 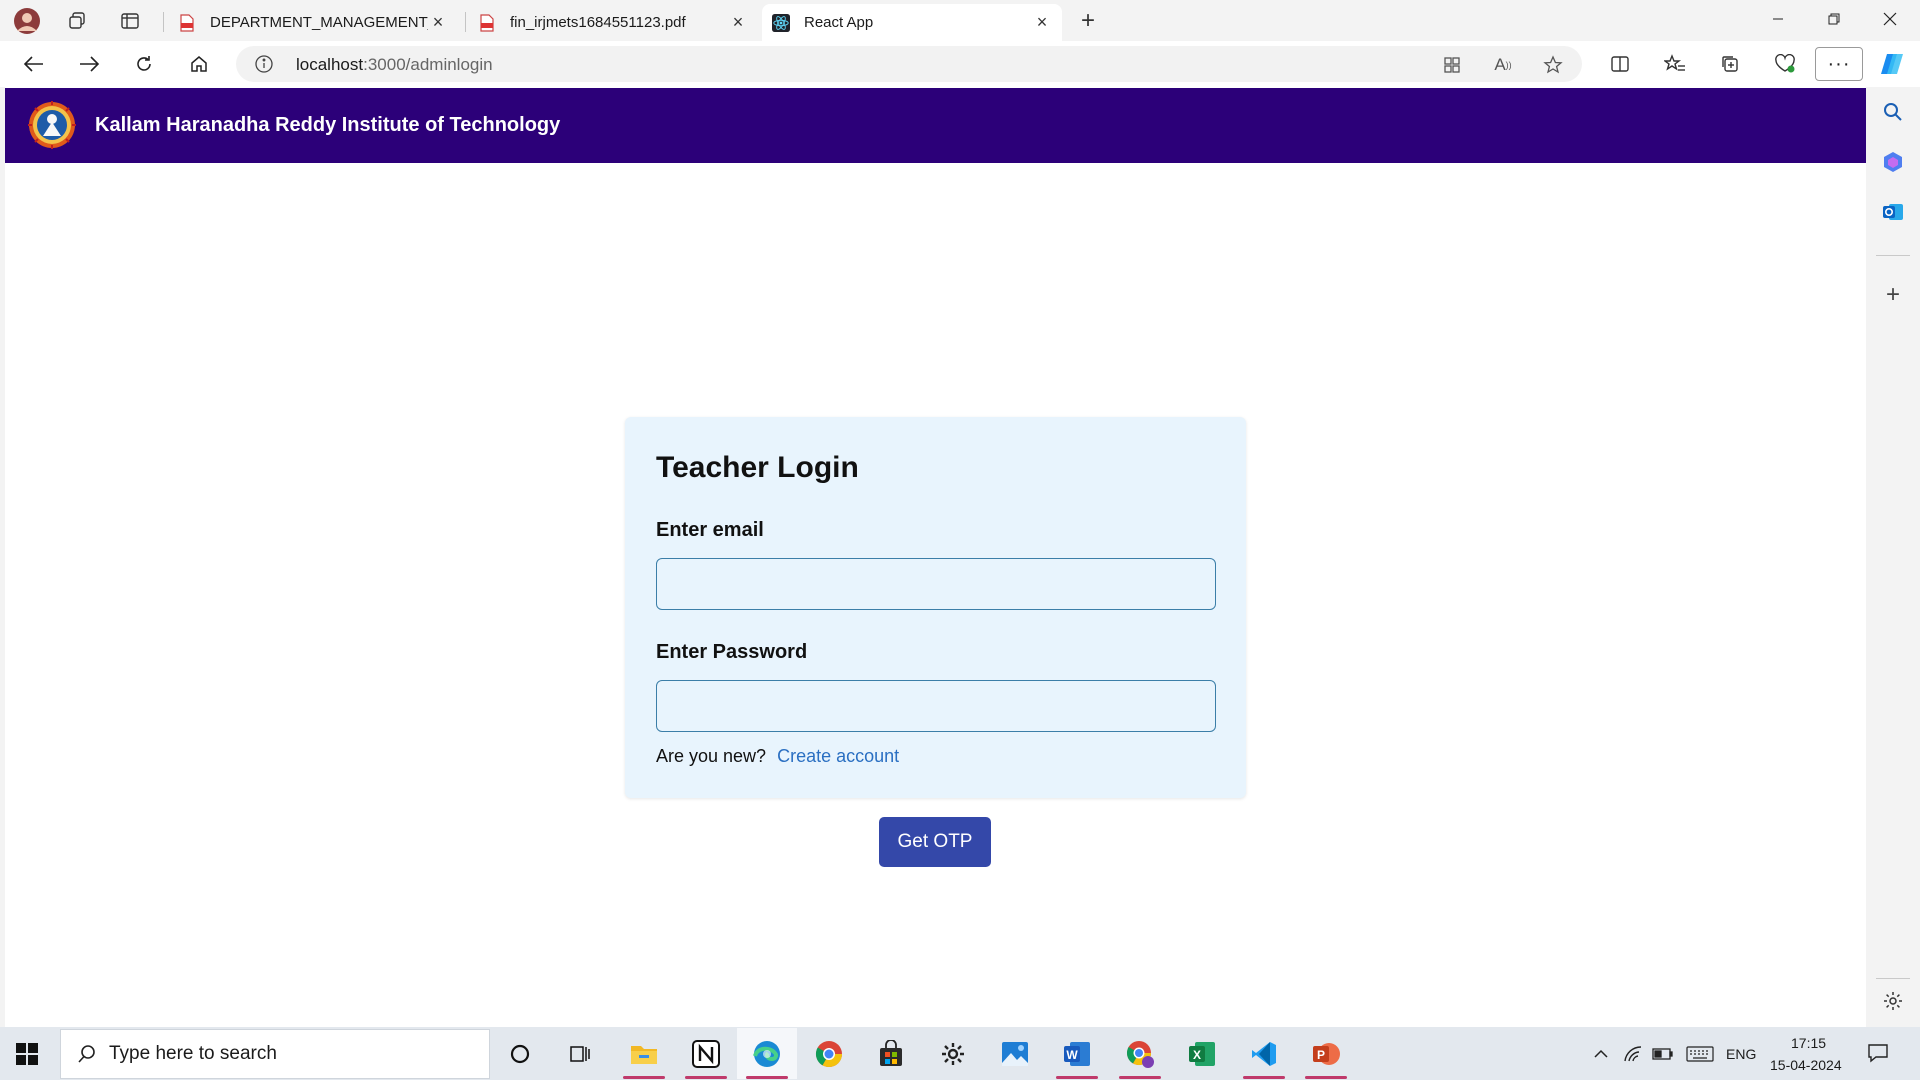 What do you see at coordinates (936, 706) in the screenshot?
I see `password-input` at bounding box center [936, 706].